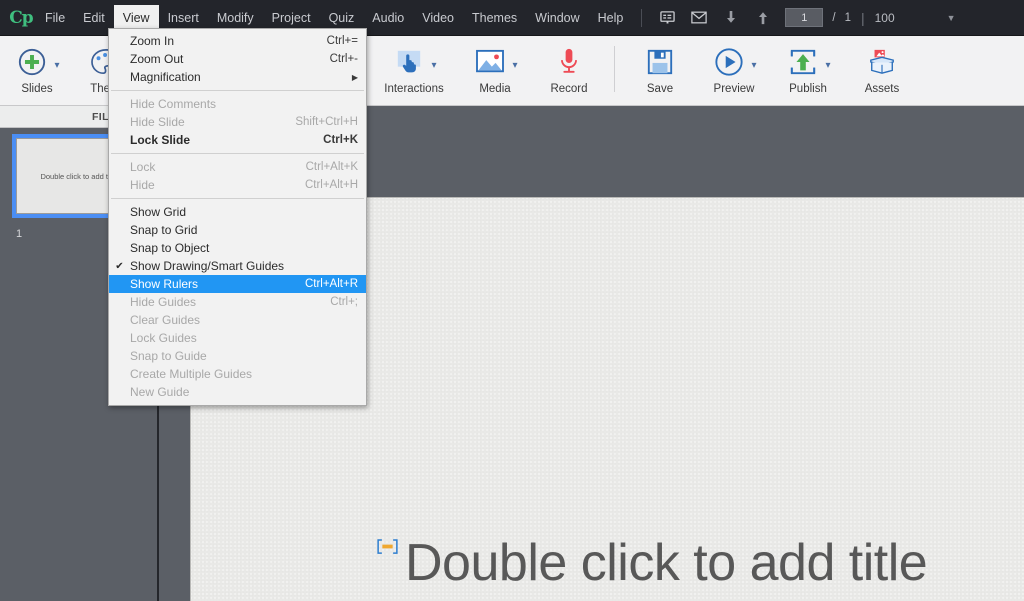 This screenshot has width=1024, height=601. What do you see at coordinates (237, 41) in the screenshot?
I see `menu-item-zoom-in: Zoom In Ctrl+=` at bounding box center [237, 41].